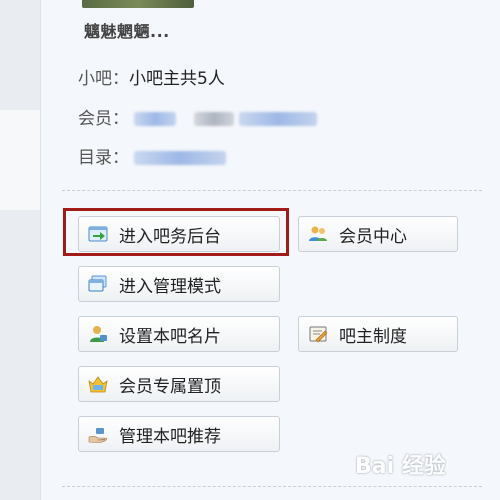  Describe the element at coordinates (98, 434) in the screenshot. I see `hand-recommend-icon` at that location.